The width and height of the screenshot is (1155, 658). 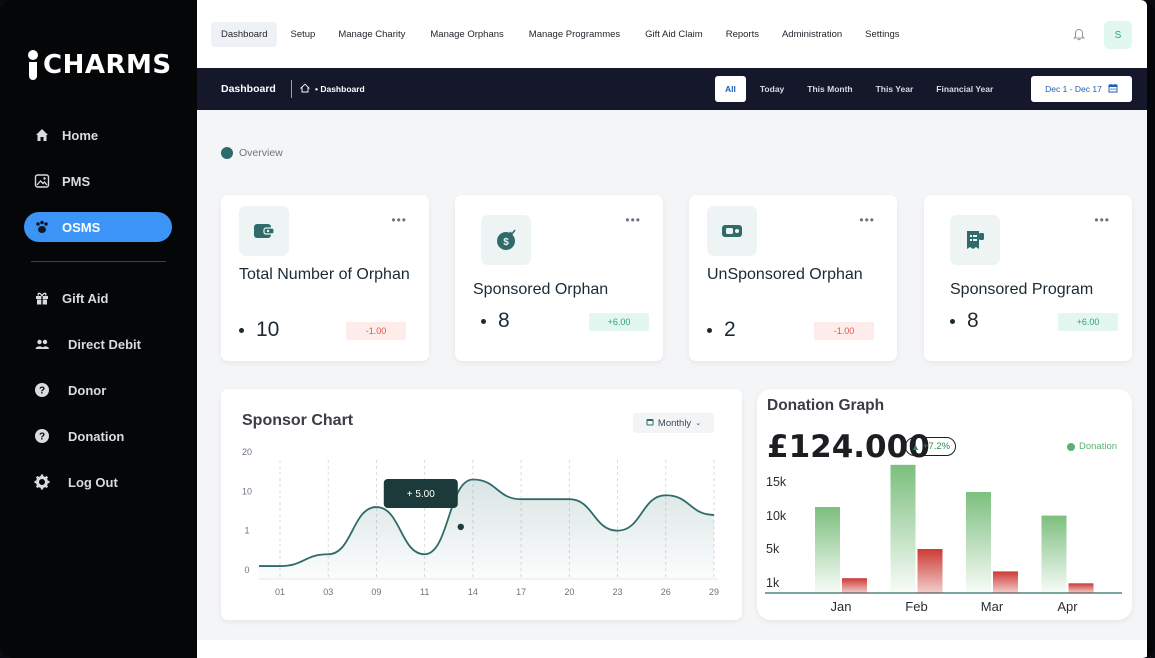 I want to click on stat-card-total-orphans: ••• Total Number of Orphan 10 -1.00, so click(x=325, y=278).